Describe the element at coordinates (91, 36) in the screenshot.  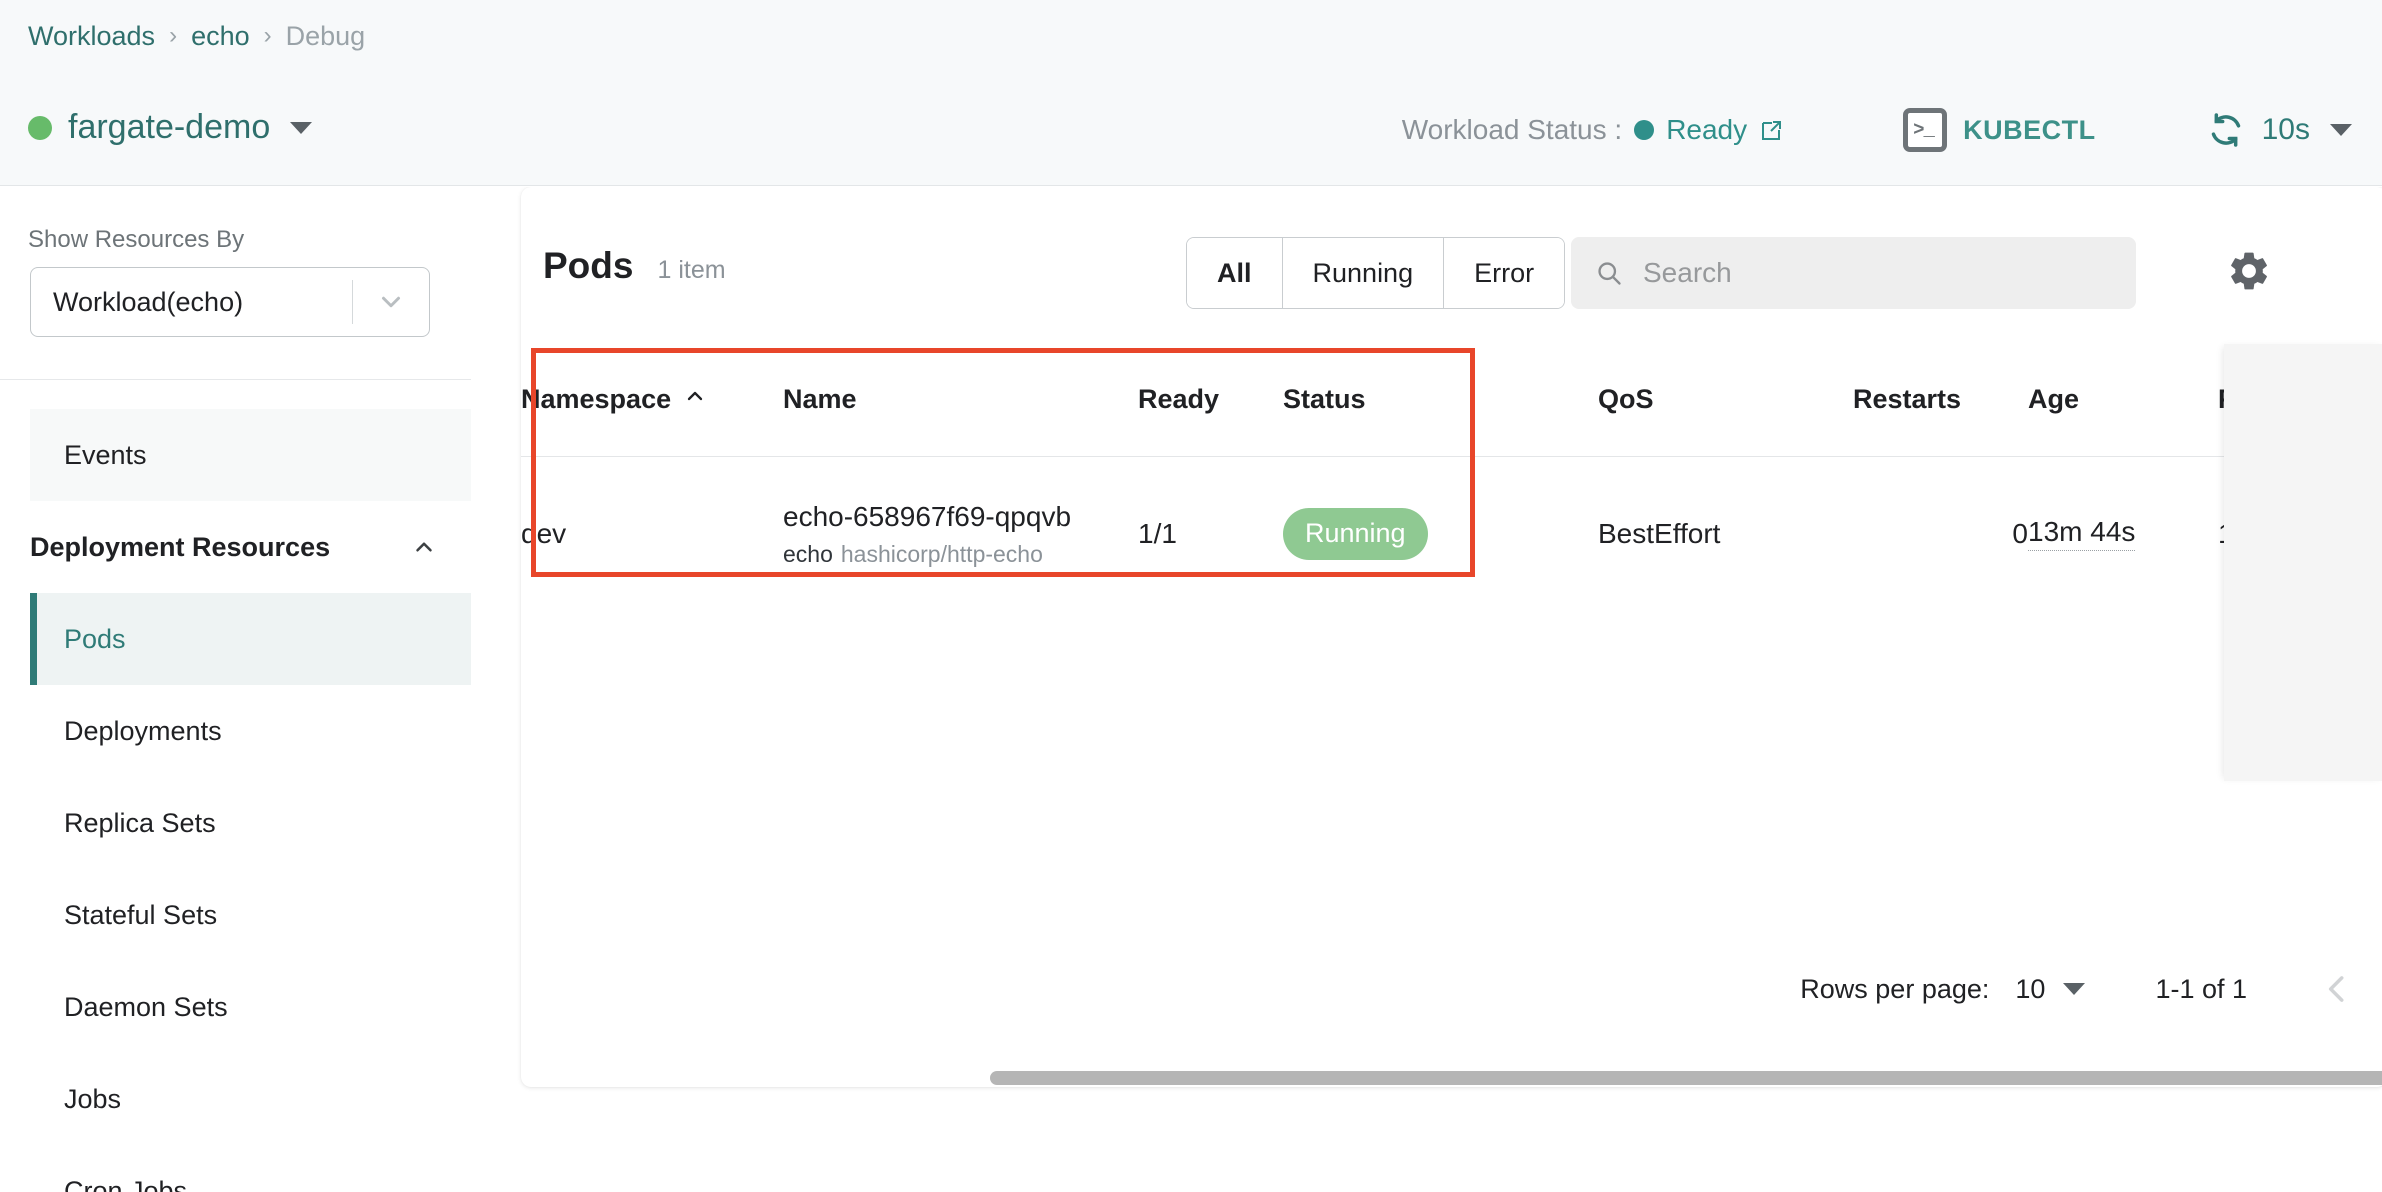
I see `breadcrumb-item-workloads: Workloads` at that location.